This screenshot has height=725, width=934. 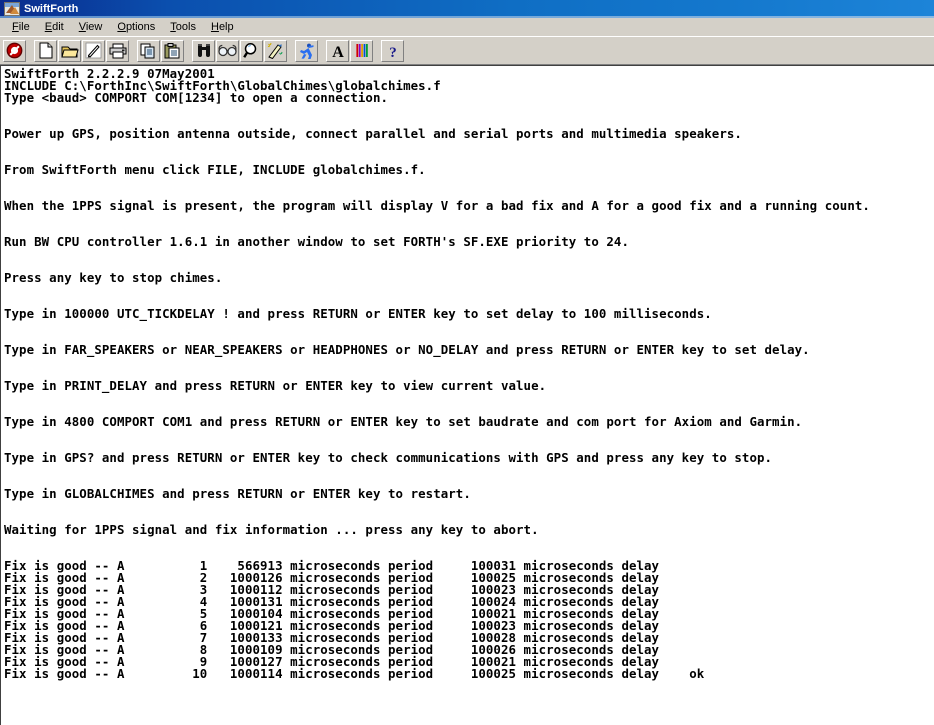 I want to click on tool-bar: A ?, so click(x=467, y=51).